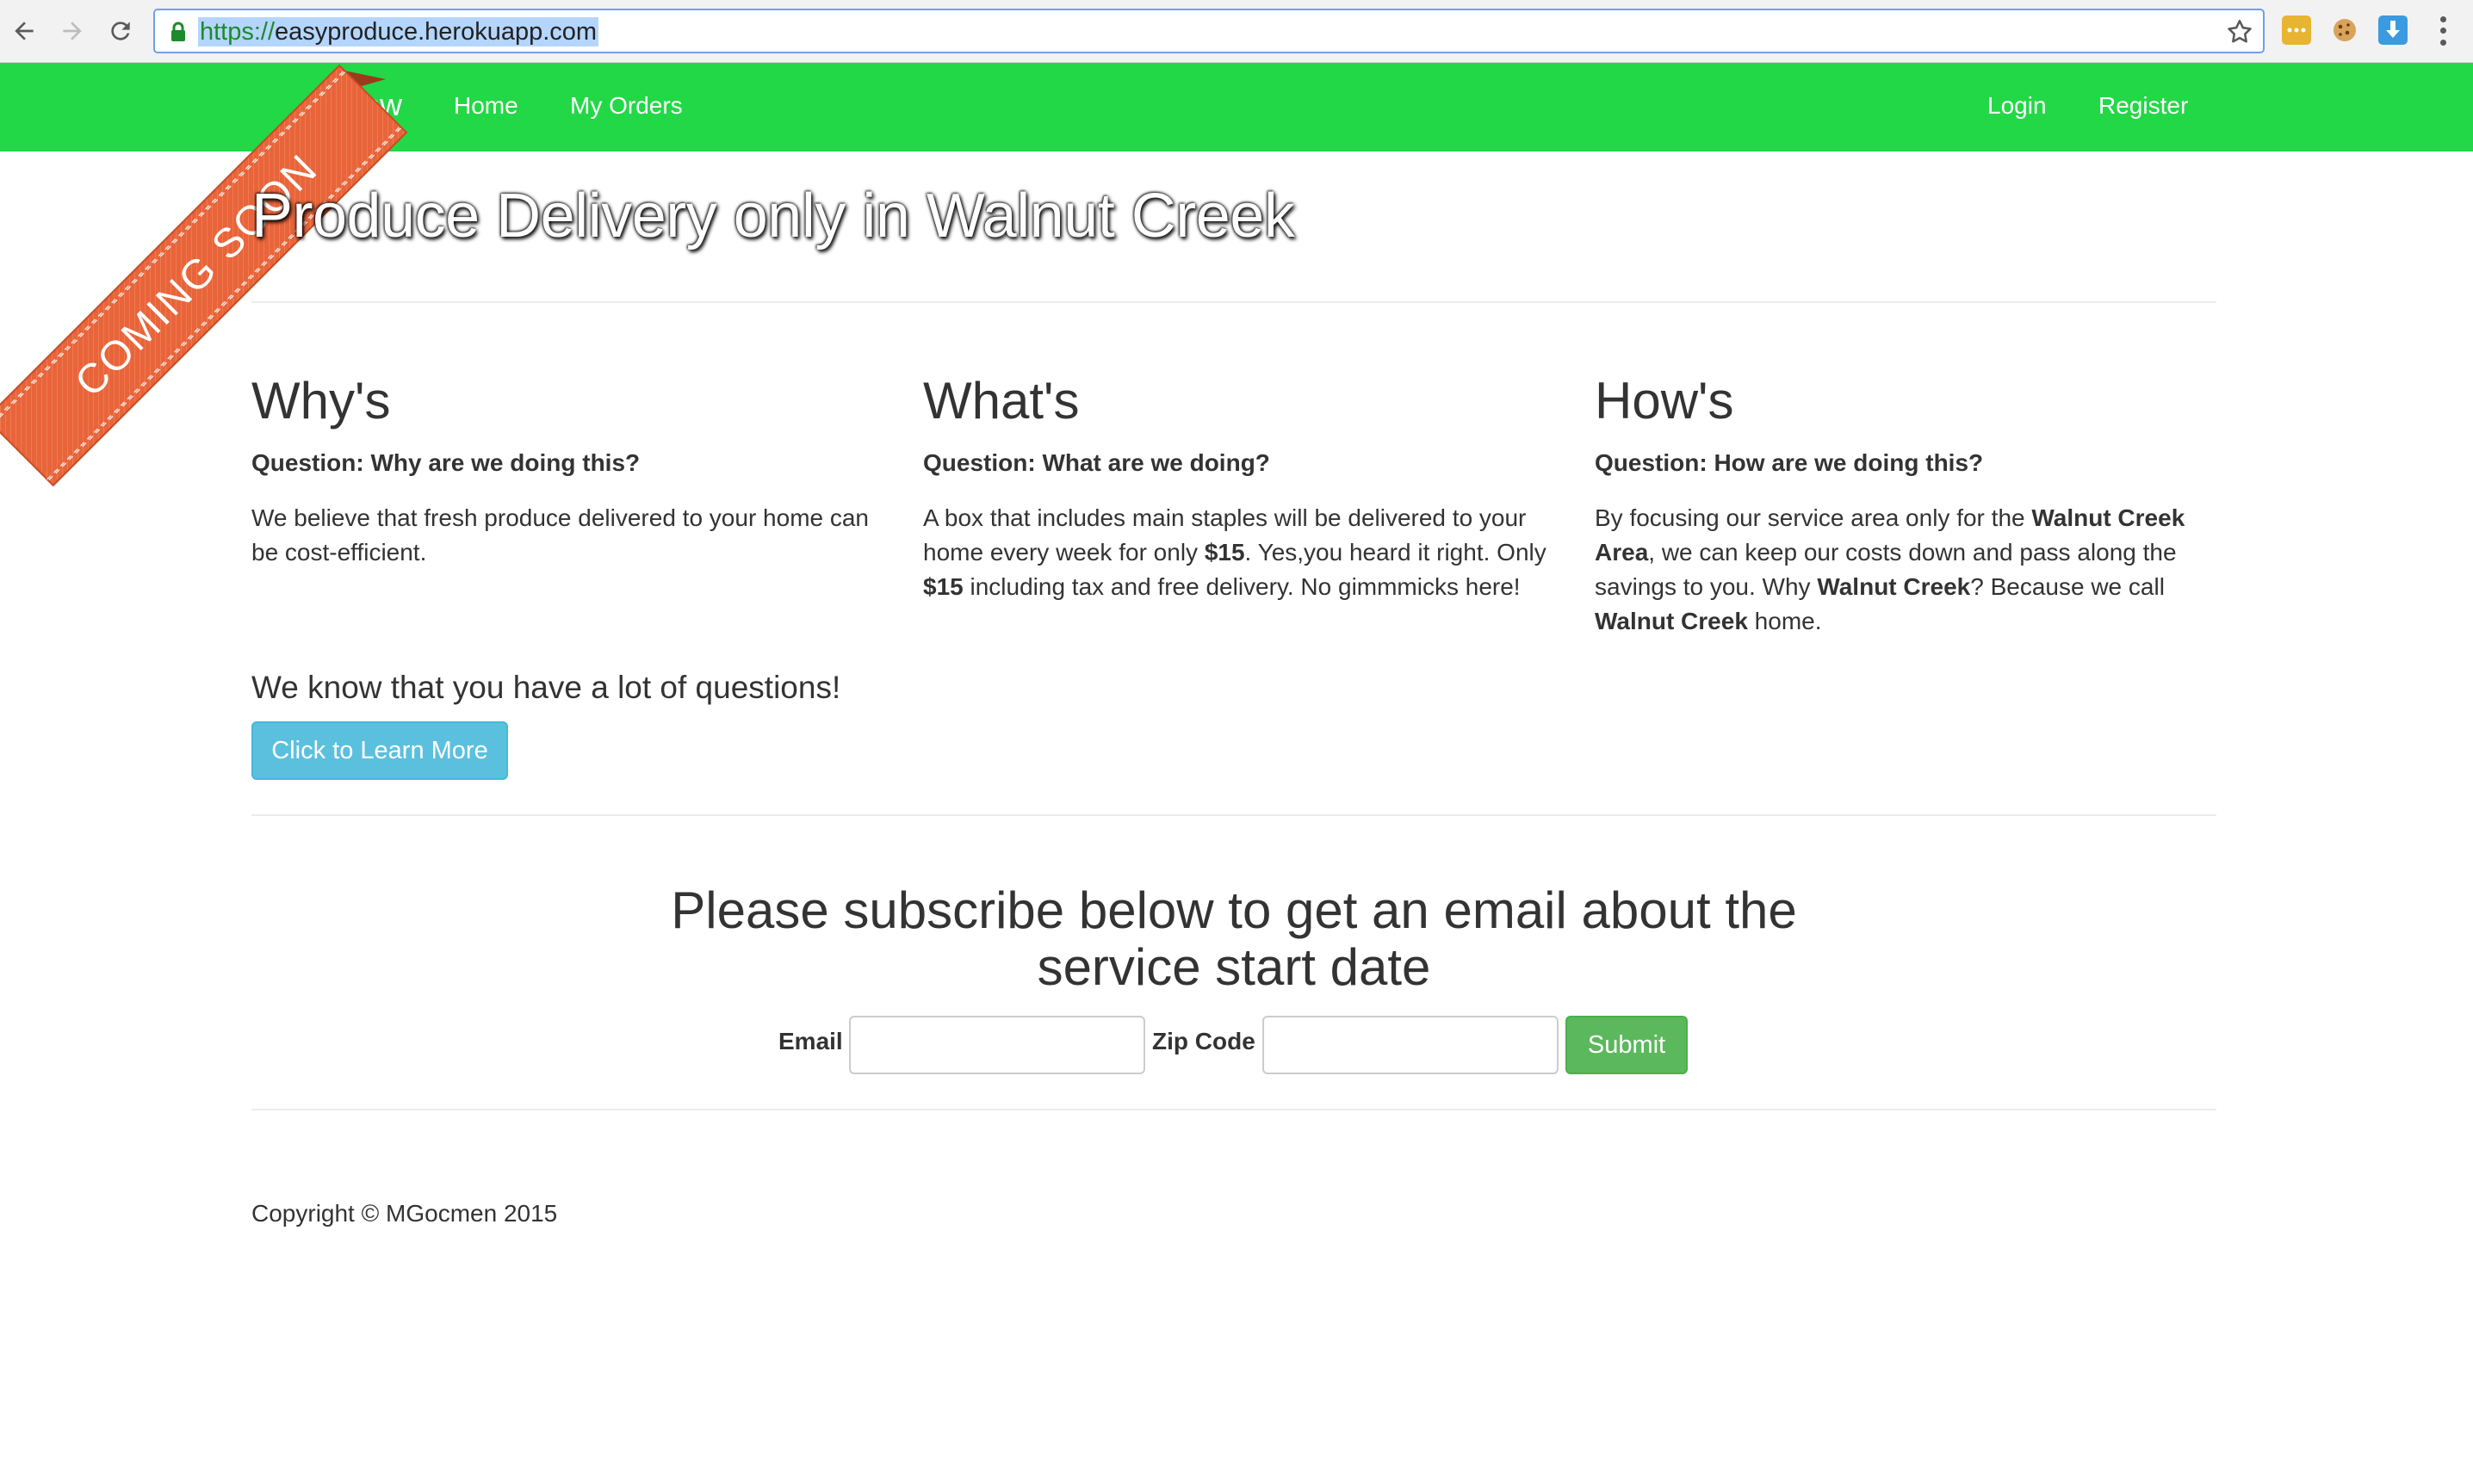  I want to click on column-question: Question: What are we doing?, so click(1096, 462).